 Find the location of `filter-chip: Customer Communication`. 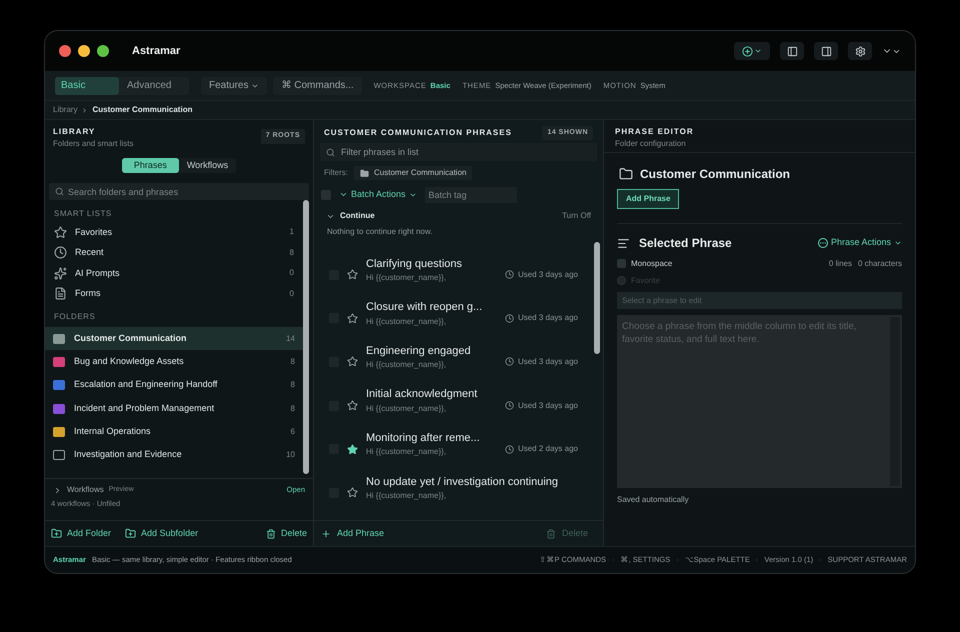

filter-chip: Customer Communication is located at coordinates (413, 173).